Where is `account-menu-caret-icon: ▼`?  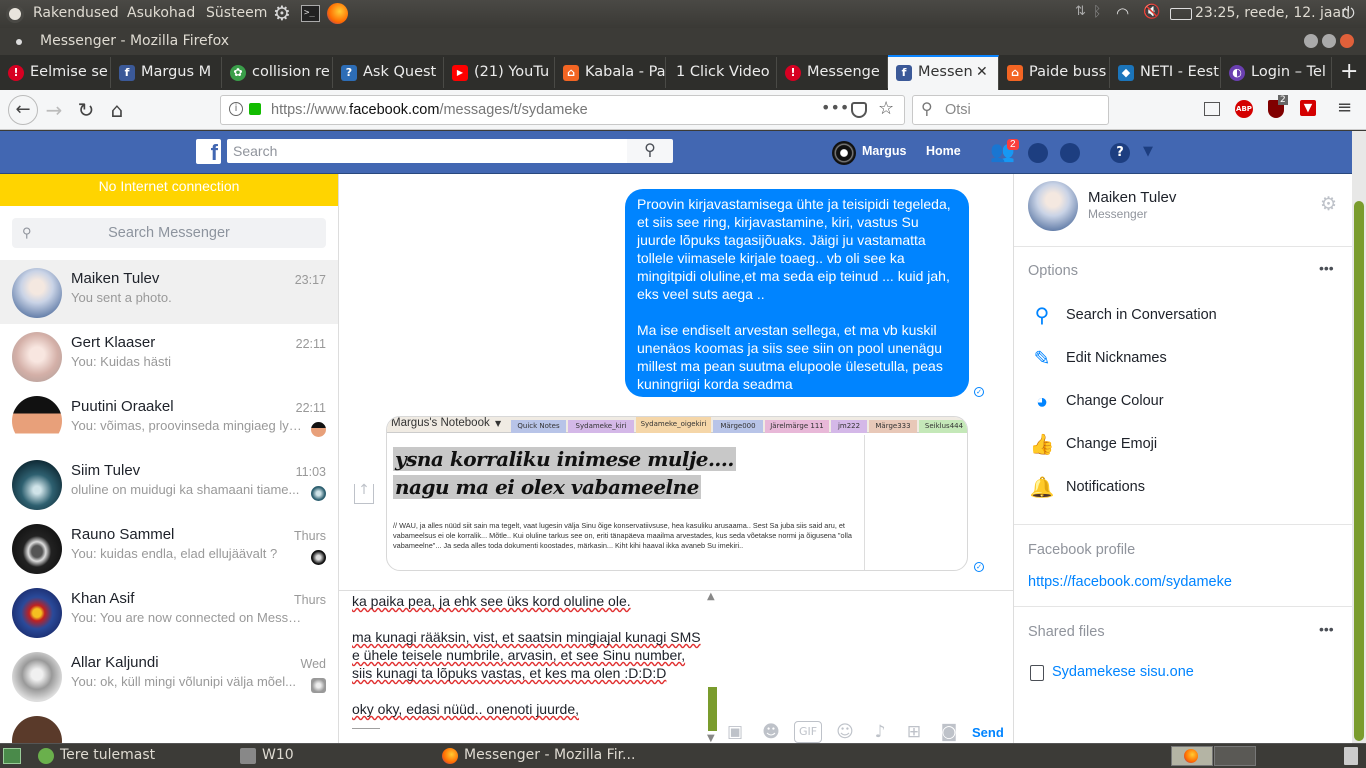
account-menu-caret-icon: ▼ is located at coordinates (1148, 151).